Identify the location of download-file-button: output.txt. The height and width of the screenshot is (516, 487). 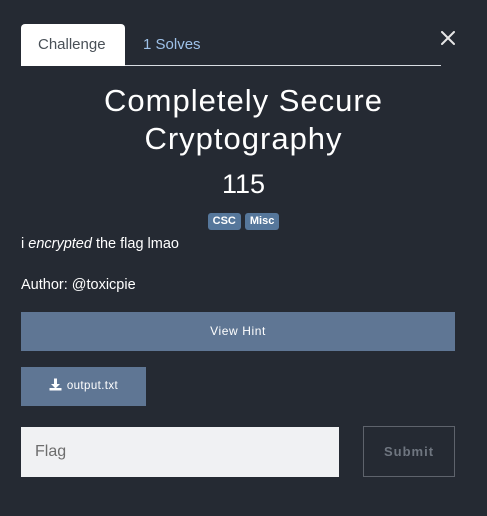
(83, 386).